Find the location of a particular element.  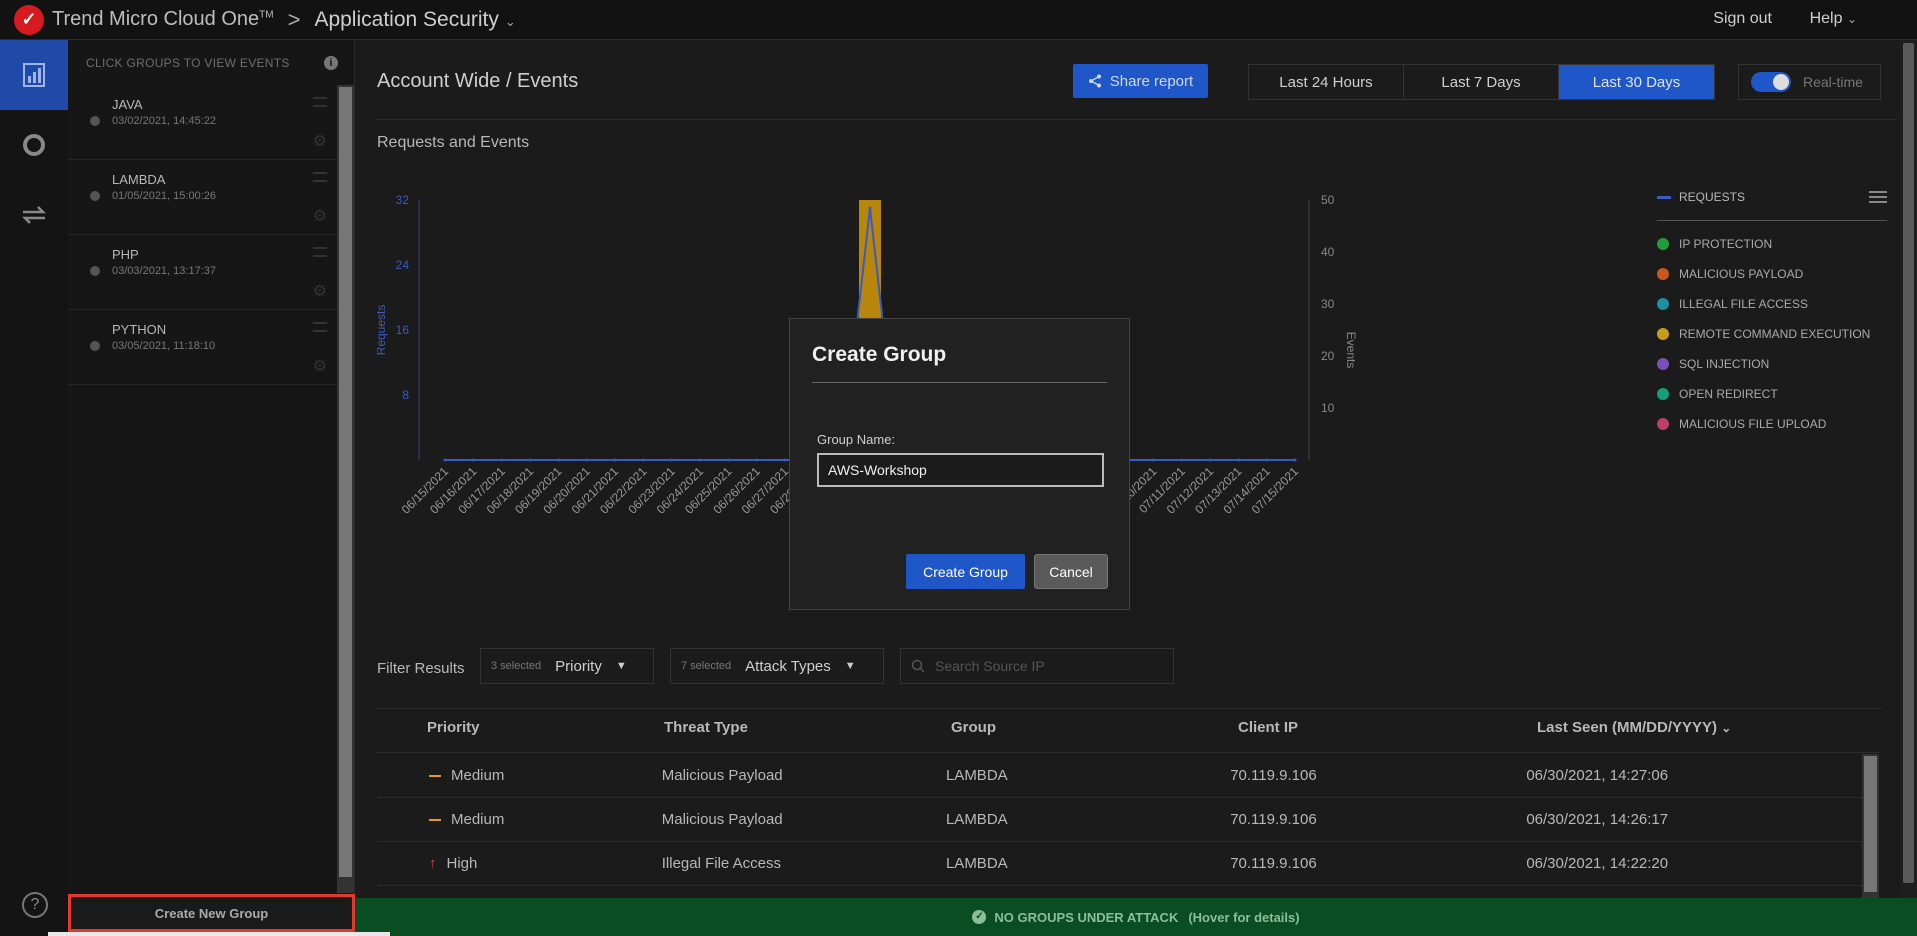

app-switcher: Application Security ⌄ is located at coordinates (414, 20).